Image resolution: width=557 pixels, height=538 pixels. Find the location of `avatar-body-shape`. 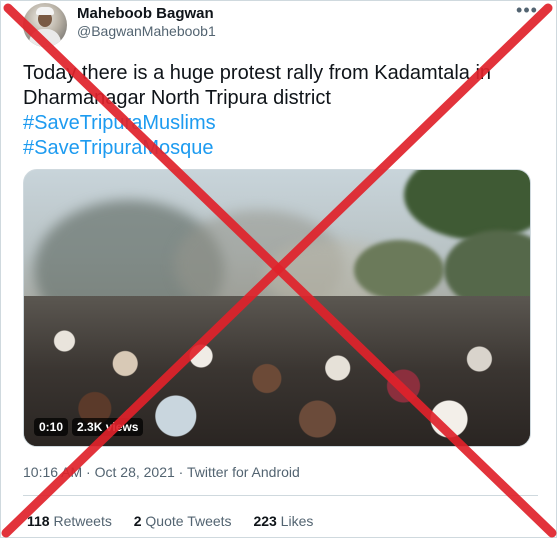

avatar-body-shape is located at coordinates (45, 38).